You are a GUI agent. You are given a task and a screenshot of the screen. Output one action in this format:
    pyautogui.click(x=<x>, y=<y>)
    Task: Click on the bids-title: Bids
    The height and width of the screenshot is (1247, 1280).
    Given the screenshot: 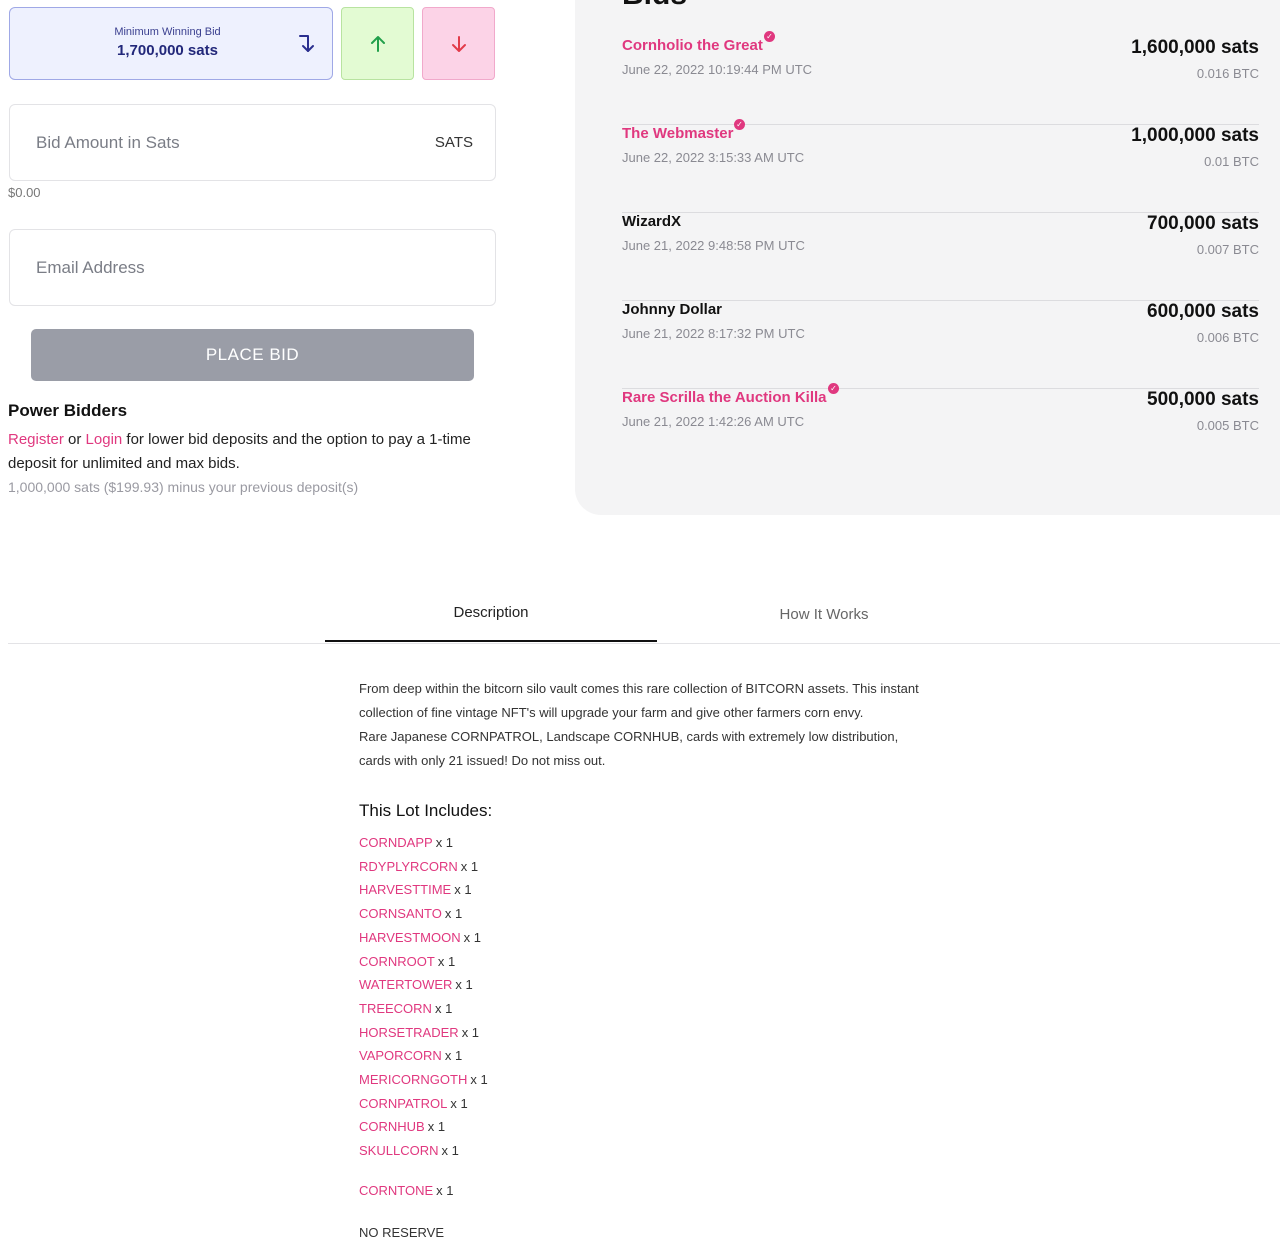 What is the action you would take?
    pyautogui.click(x=654, y=6)
    